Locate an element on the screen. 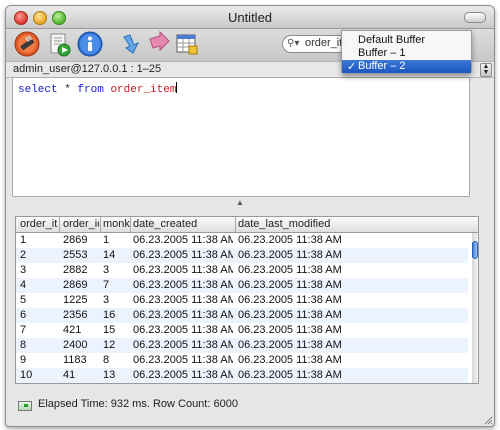 This screenshot has width=500, height=430. table-cell: 2553 is located at coordinates (81, 255).